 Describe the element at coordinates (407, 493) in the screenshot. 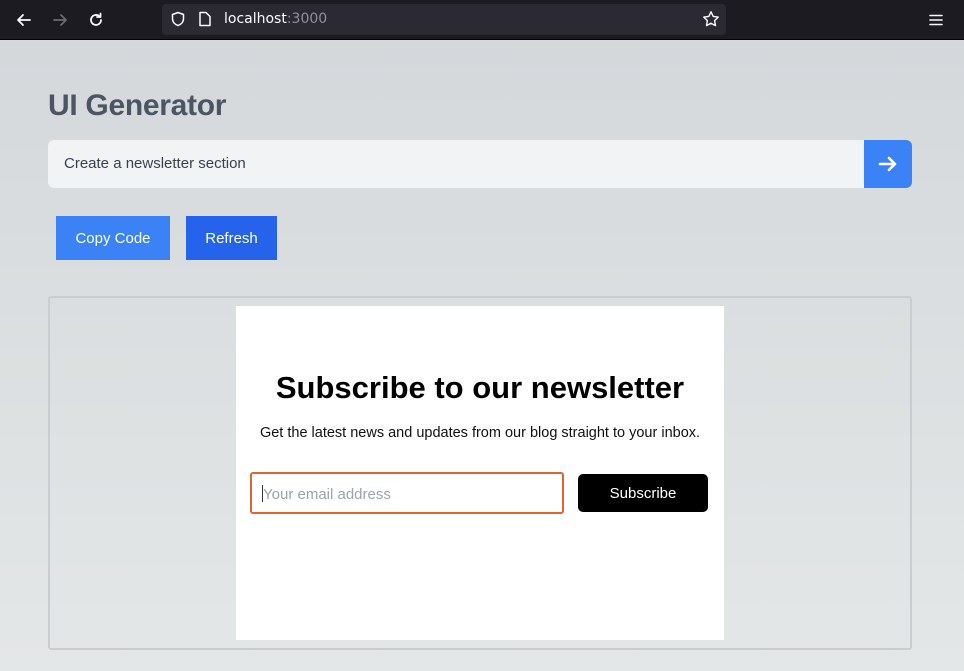

I see `email-field: Your email address` at that location.